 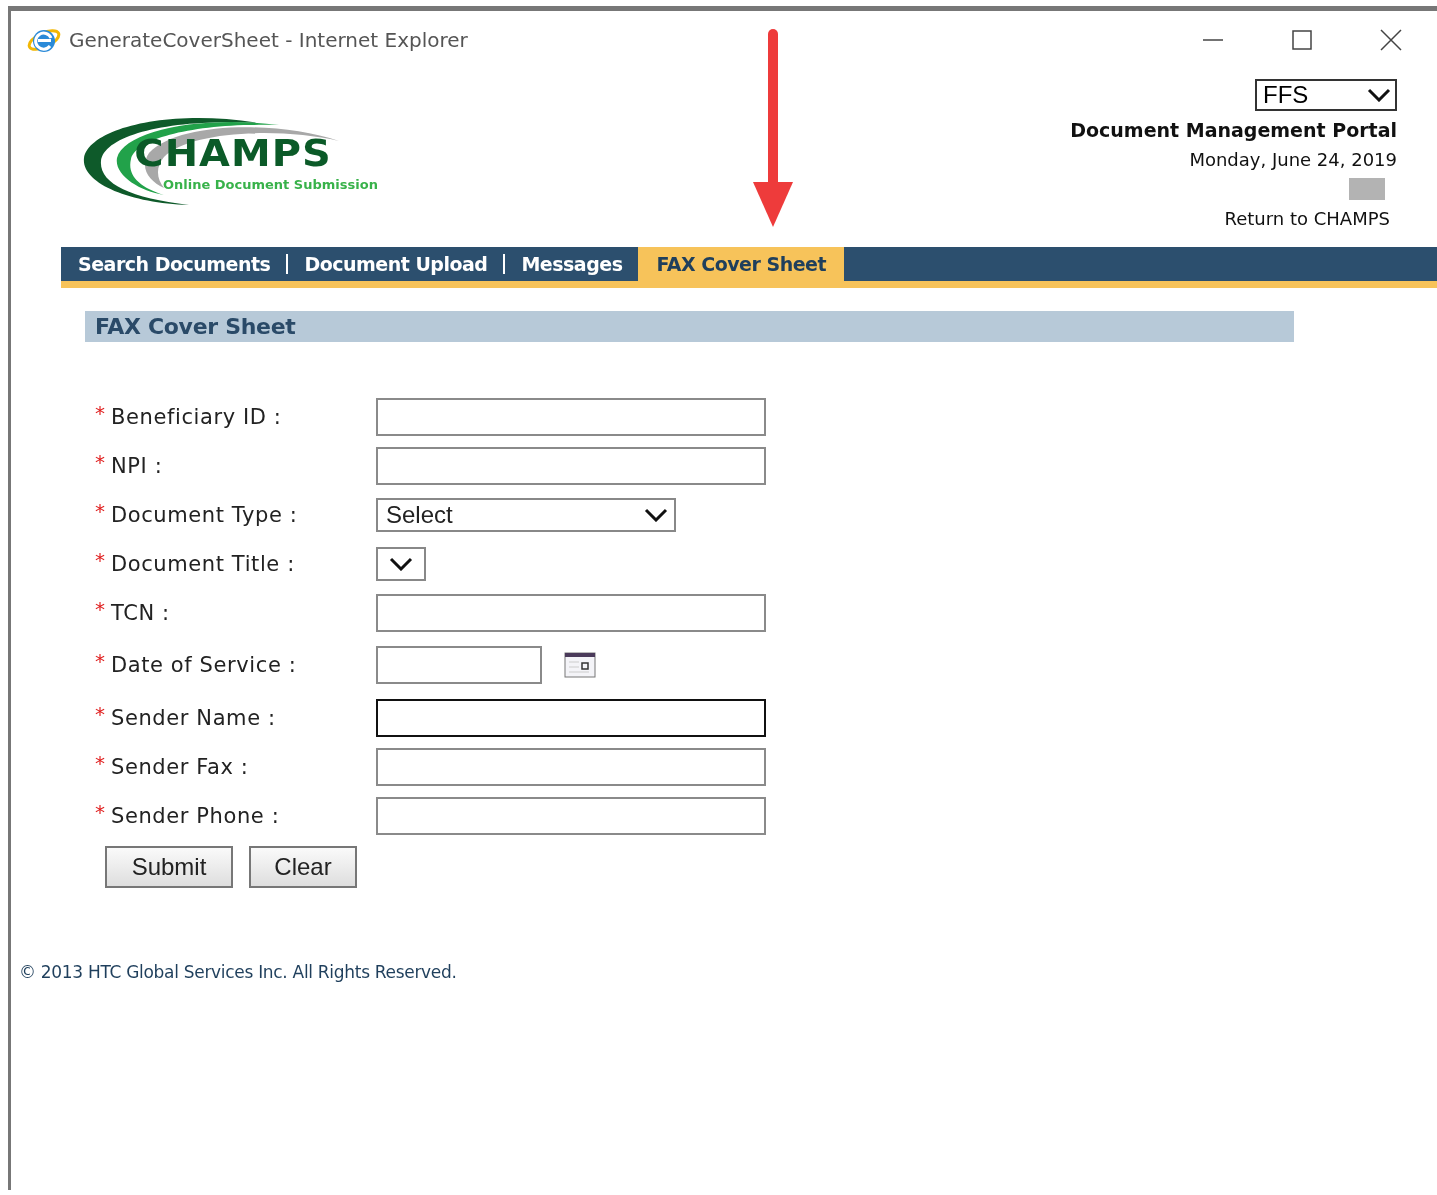 I want to click on field-label: Sender Name :, so click(x=193, y=717).